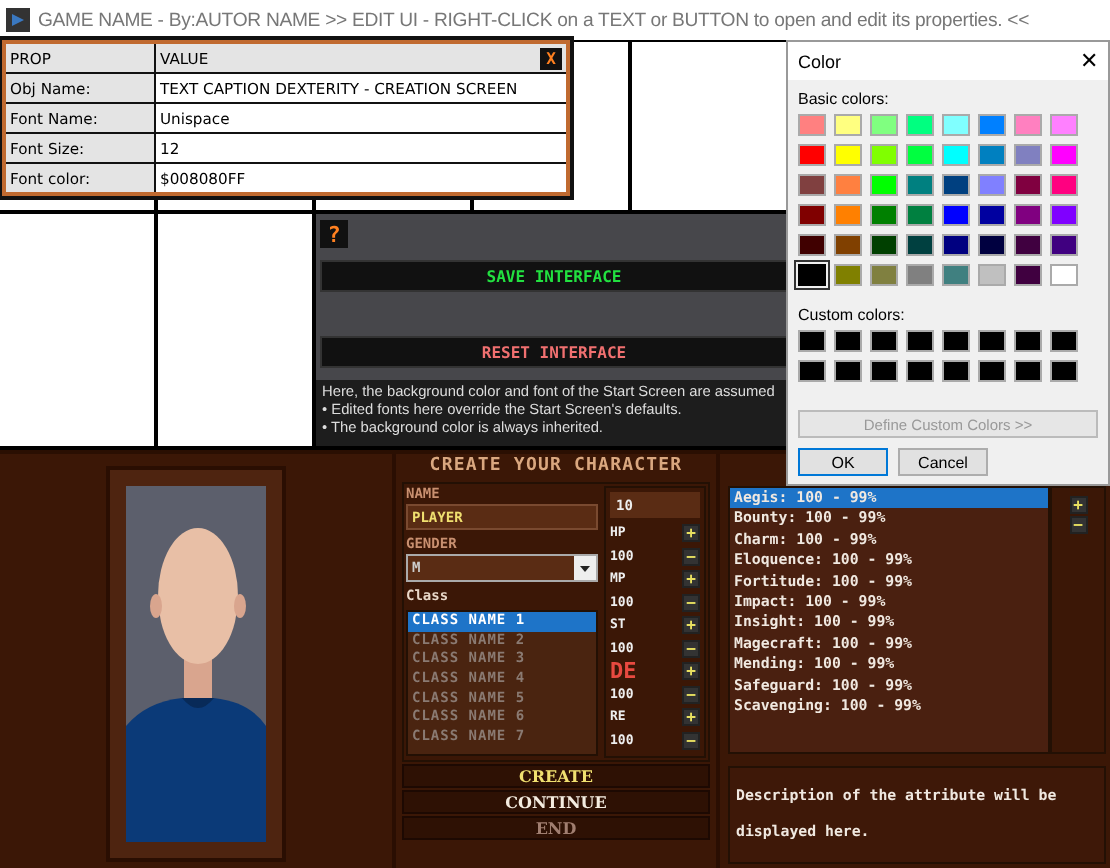 This screenshot has height=868, width=1110. Describe the element at coordinates (943, 462) in the screenshot. I see `cancel-button: Cancel` at that location.